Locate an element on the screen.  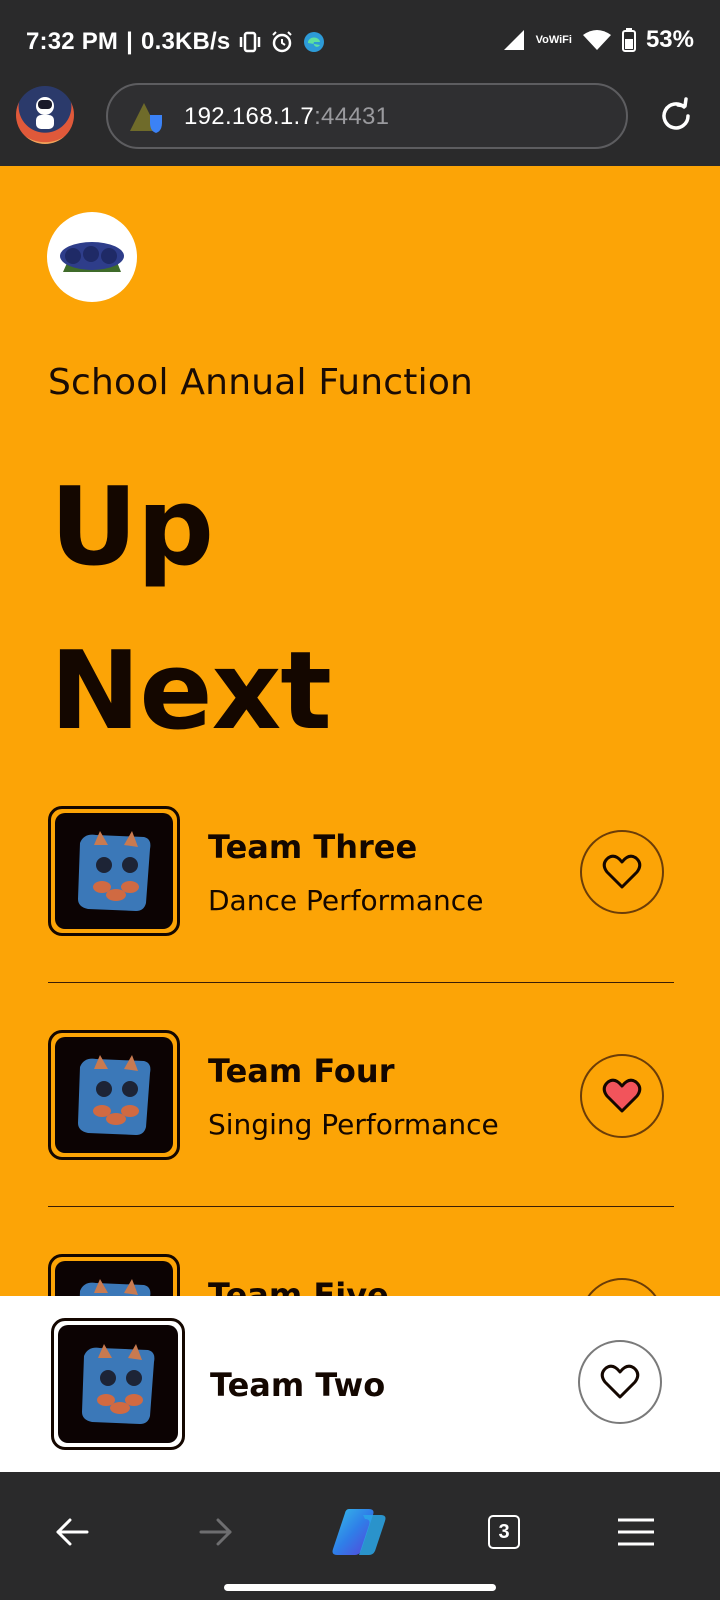
tabs-button: 3 is located at coordinates (504, 1532).